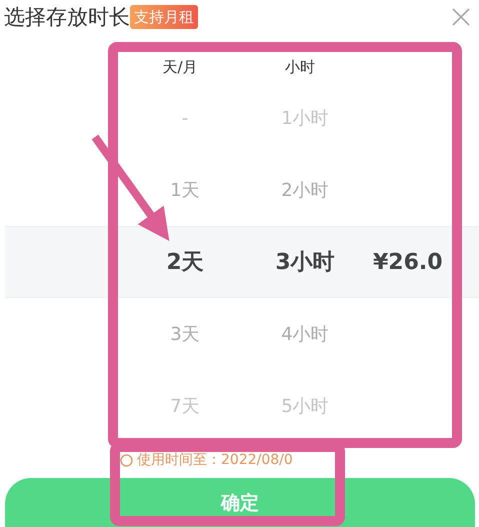  I want to click on hour-option: 4小时, so click(305, 334).